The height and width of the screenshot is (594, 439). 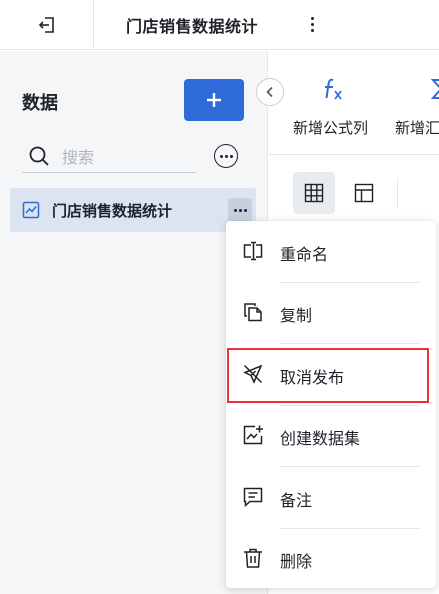 I want to click on create-dataset-icon, so click(x=253, y=435).